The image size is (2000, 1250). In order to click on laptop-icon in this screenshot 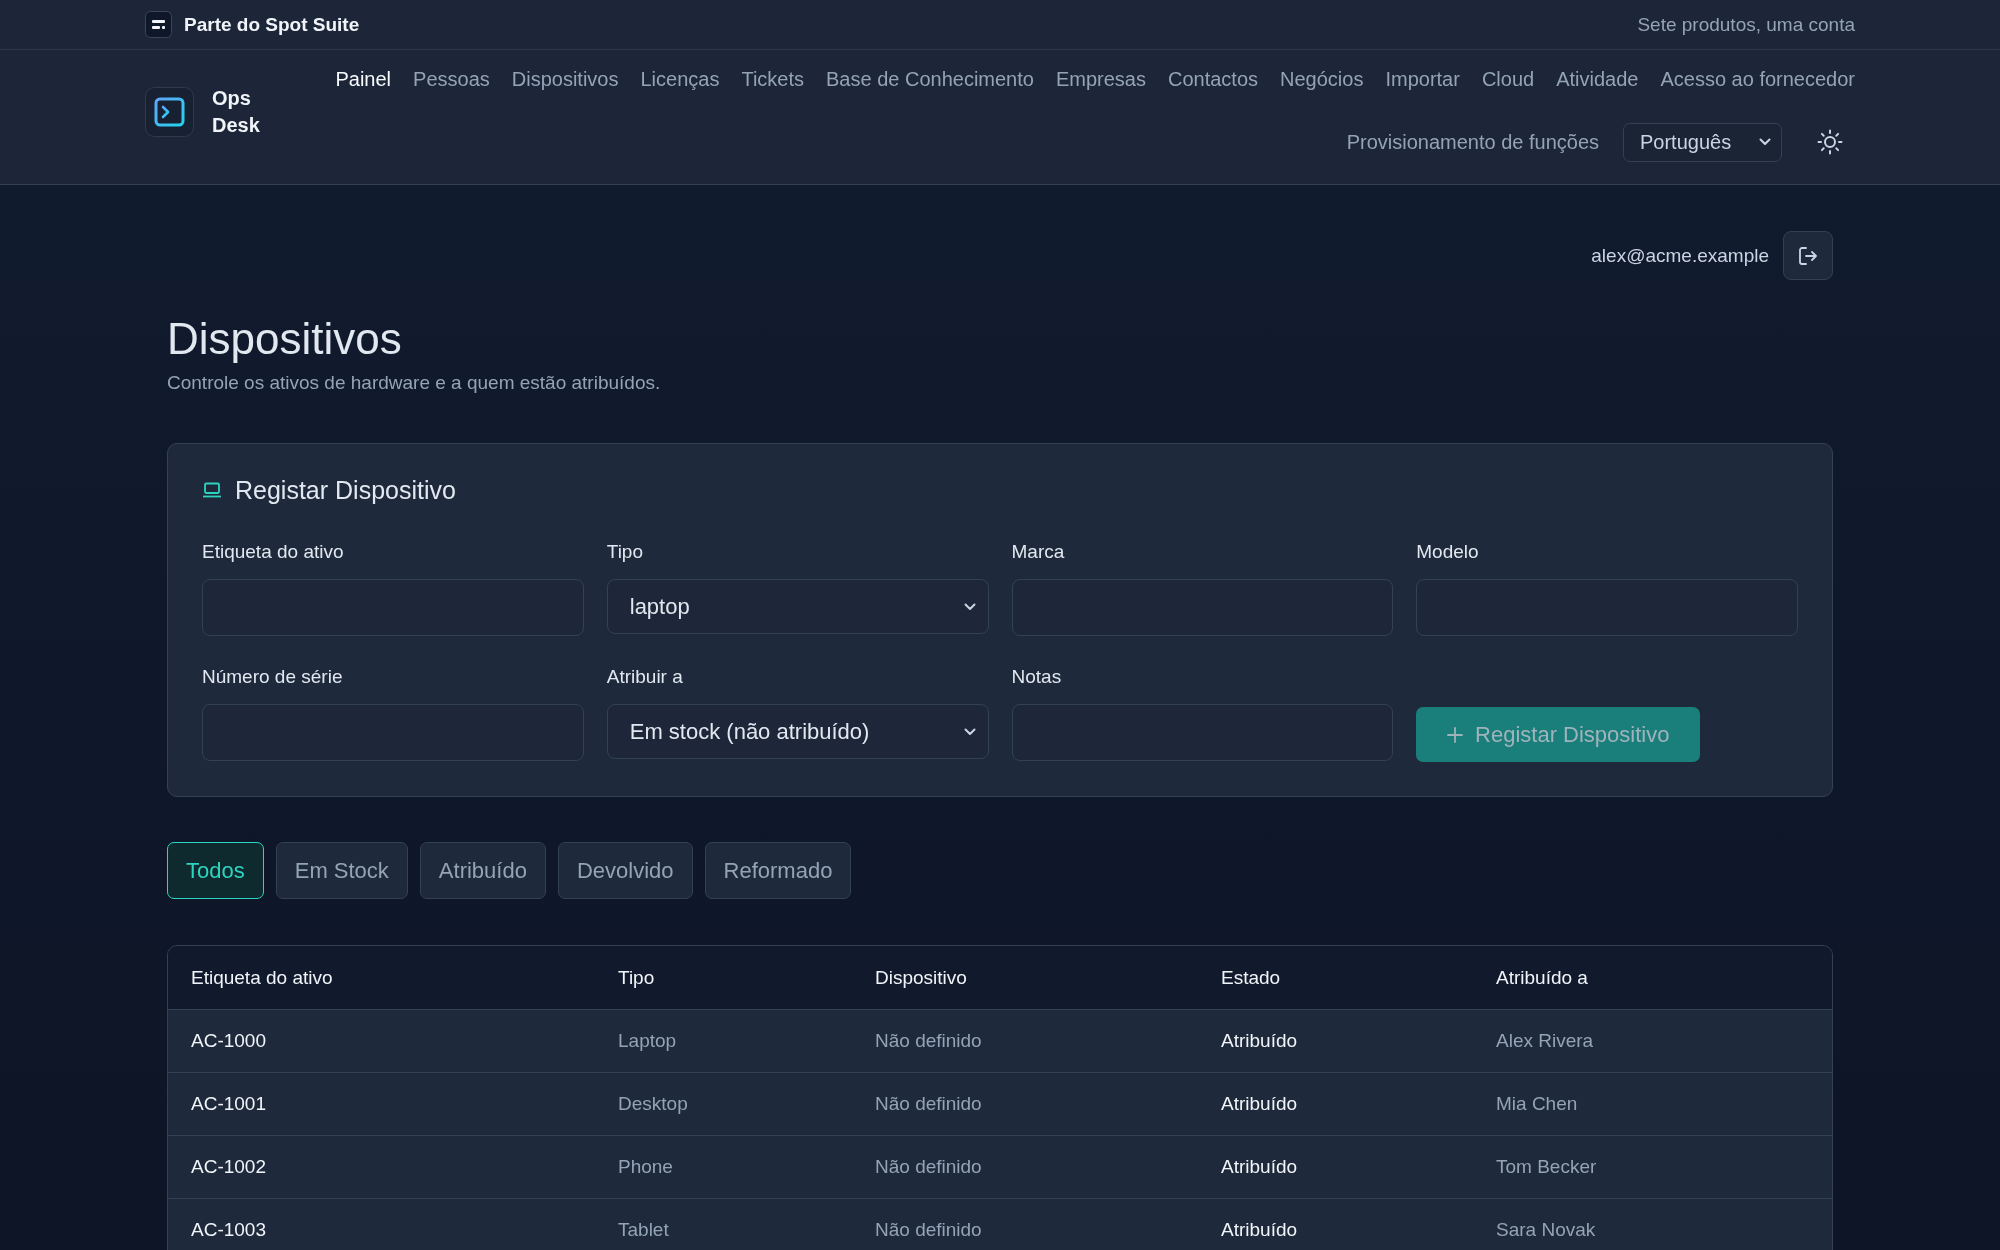, I will do `click(212, 490)`.